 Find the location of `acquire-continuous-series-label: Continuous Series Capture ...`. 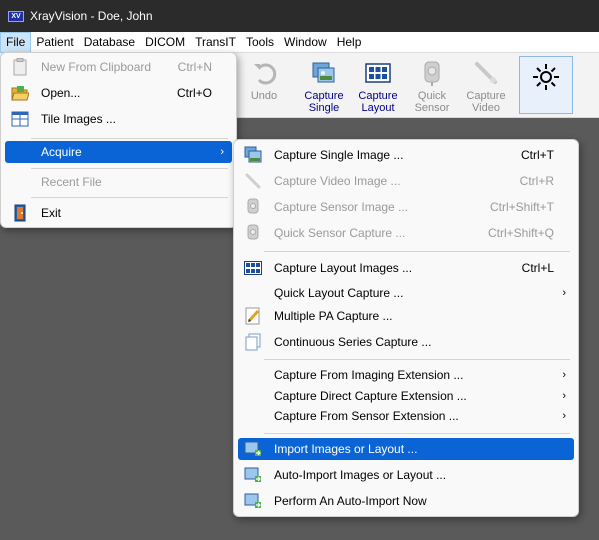

acquire-continuous-series-label: Continuous Series Capture ... is located at coordinates (353, 342).